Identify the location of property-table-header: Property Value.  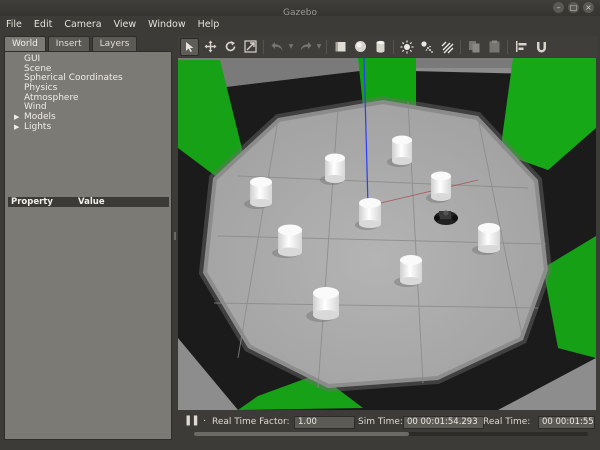
(88, 202).